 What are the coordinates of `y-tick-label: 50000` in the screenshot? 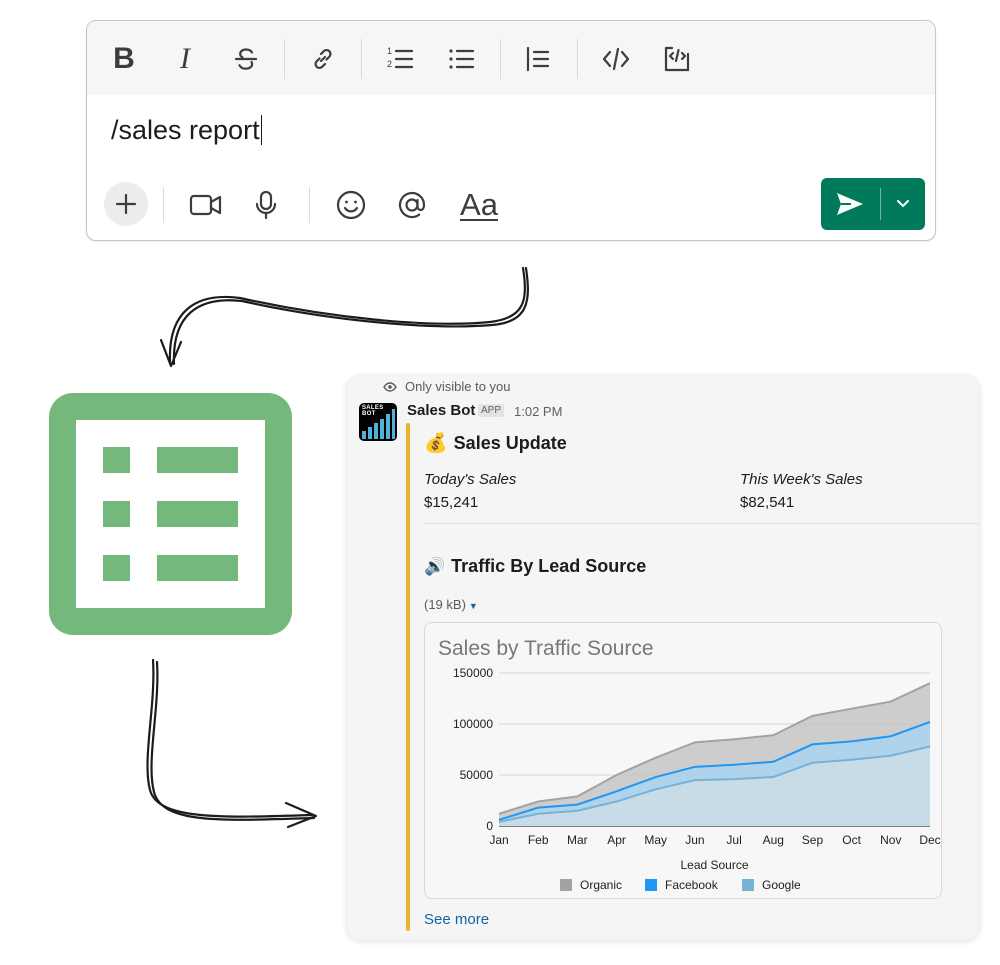 It's located at (477, 775).